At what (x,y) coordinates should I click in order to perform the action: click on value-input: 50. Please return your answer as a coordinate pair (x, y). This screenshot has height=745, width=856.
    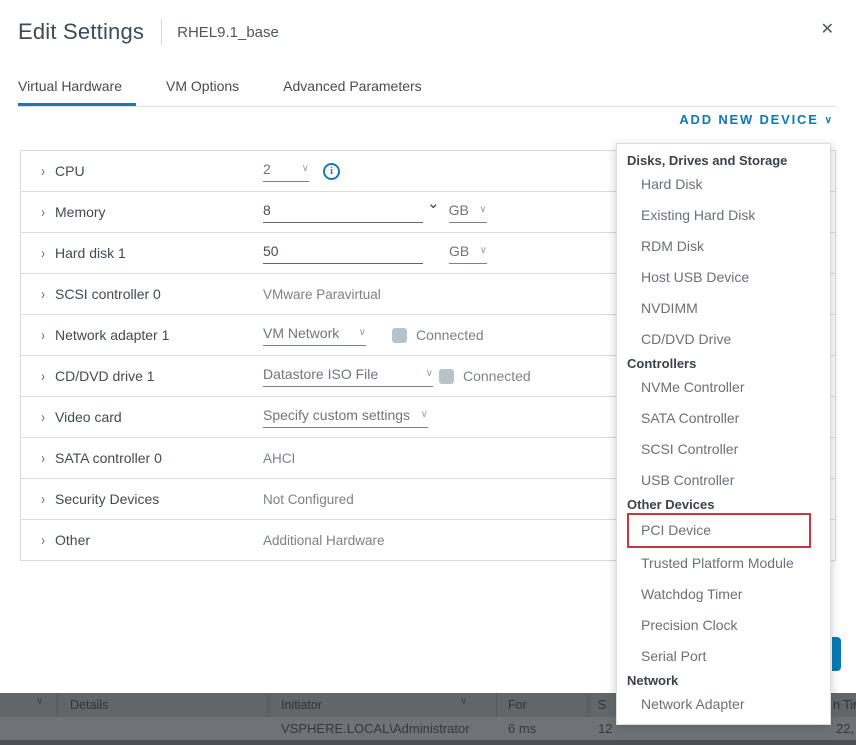
    Looking at the image, I should click on (343, 253).